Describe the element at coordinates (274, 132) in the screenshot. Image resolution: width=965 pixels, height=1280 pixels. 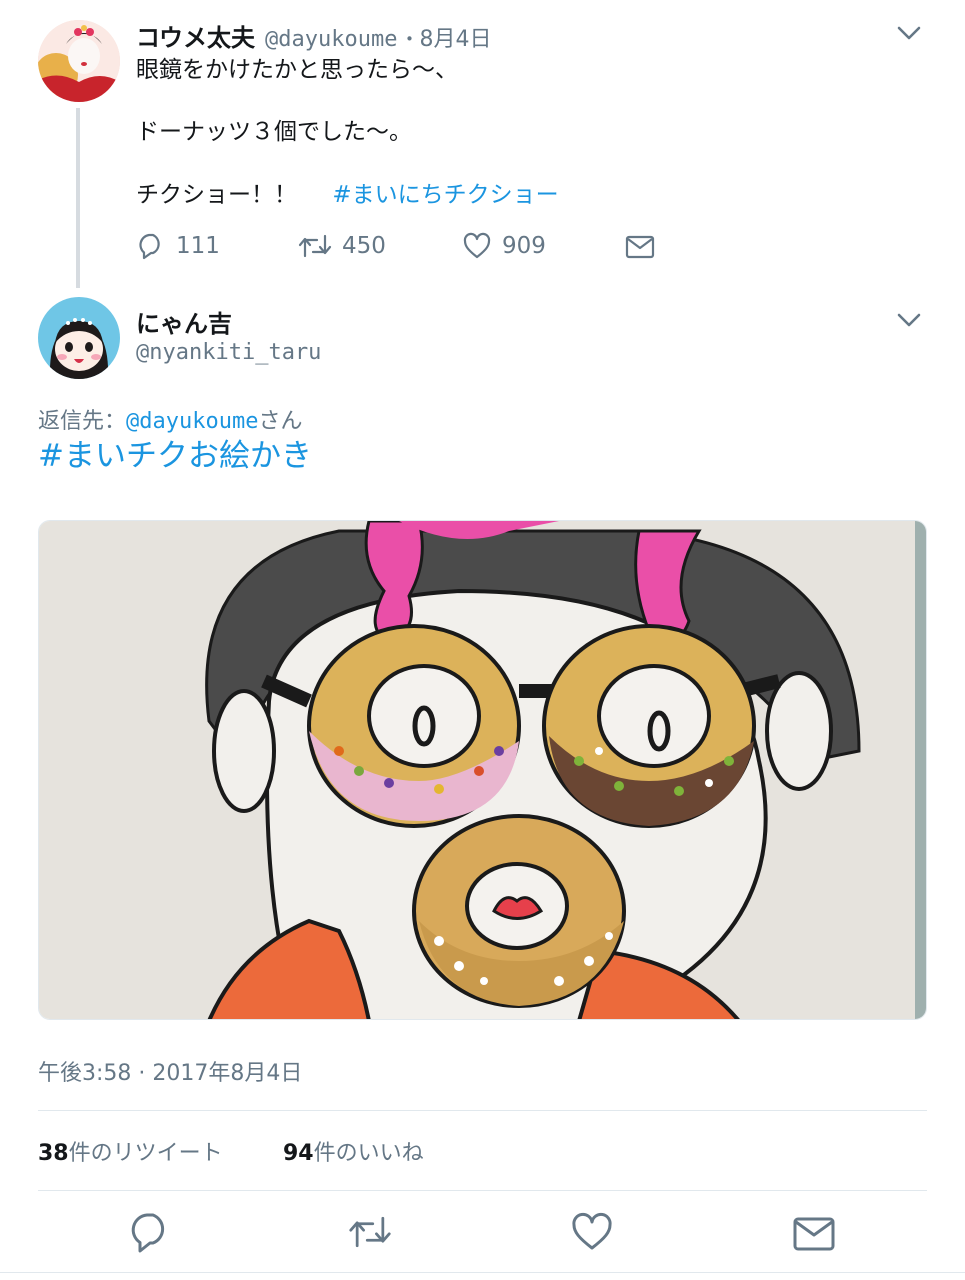
I see `tweet-line-2: ドーナッツ３個でした〜。` at that location.